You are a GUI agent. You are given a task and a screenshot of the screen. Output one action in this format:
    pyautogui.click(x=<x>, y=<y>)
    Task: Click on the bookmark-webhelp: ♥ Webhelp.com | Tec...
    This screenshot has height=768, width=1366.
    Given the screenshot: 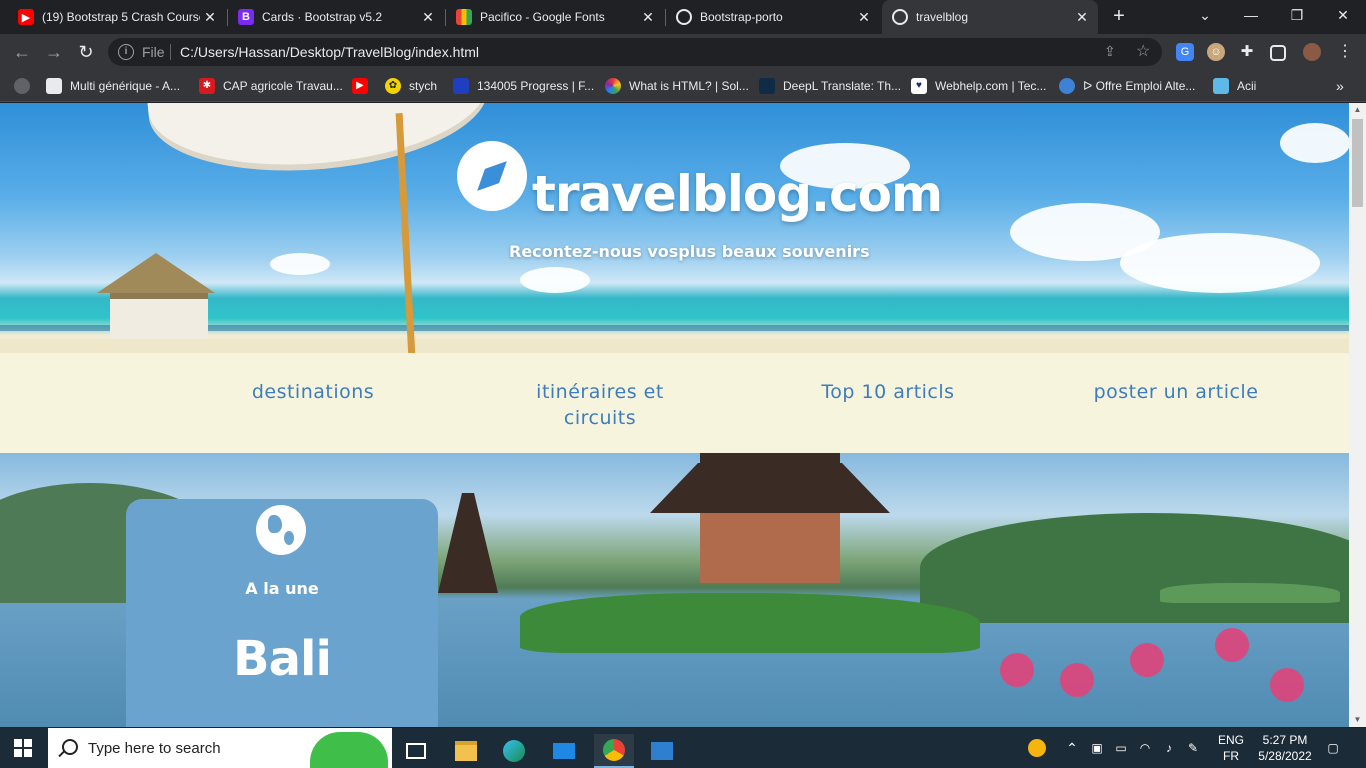 What is the action you would take?
    pyautogui.click(x=978, y=86)
    